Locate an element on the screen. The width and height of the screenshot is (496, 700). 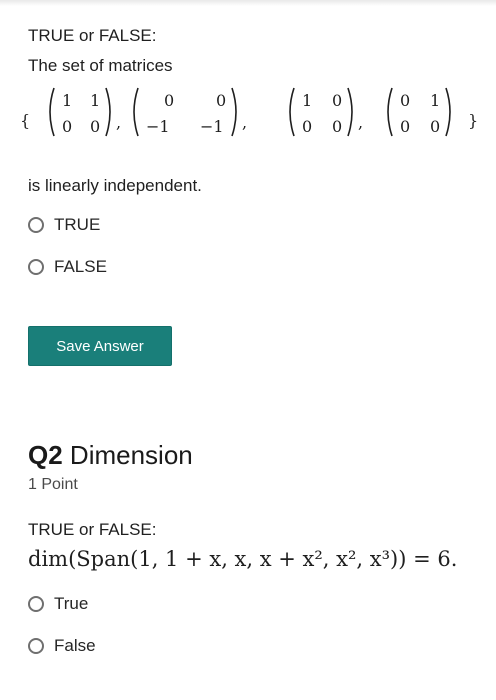
q2-number: Q2 is located at coordinates (45, 455).